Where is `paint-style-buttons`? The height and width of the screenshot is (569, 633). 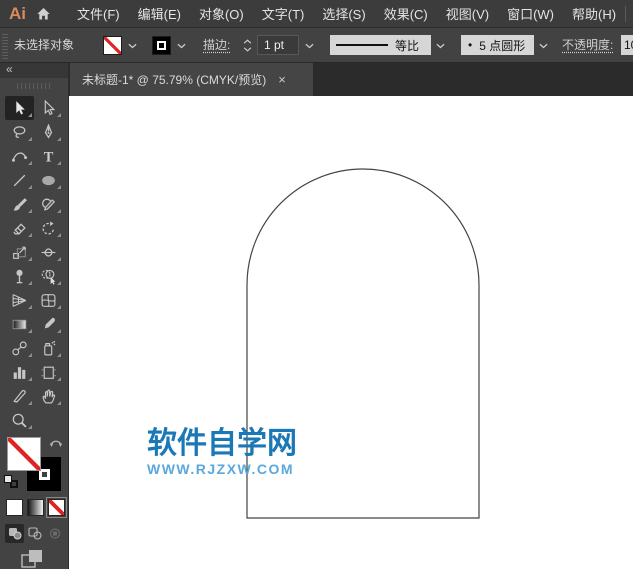 paint-style-buttons is located at coordinates (36, 507).